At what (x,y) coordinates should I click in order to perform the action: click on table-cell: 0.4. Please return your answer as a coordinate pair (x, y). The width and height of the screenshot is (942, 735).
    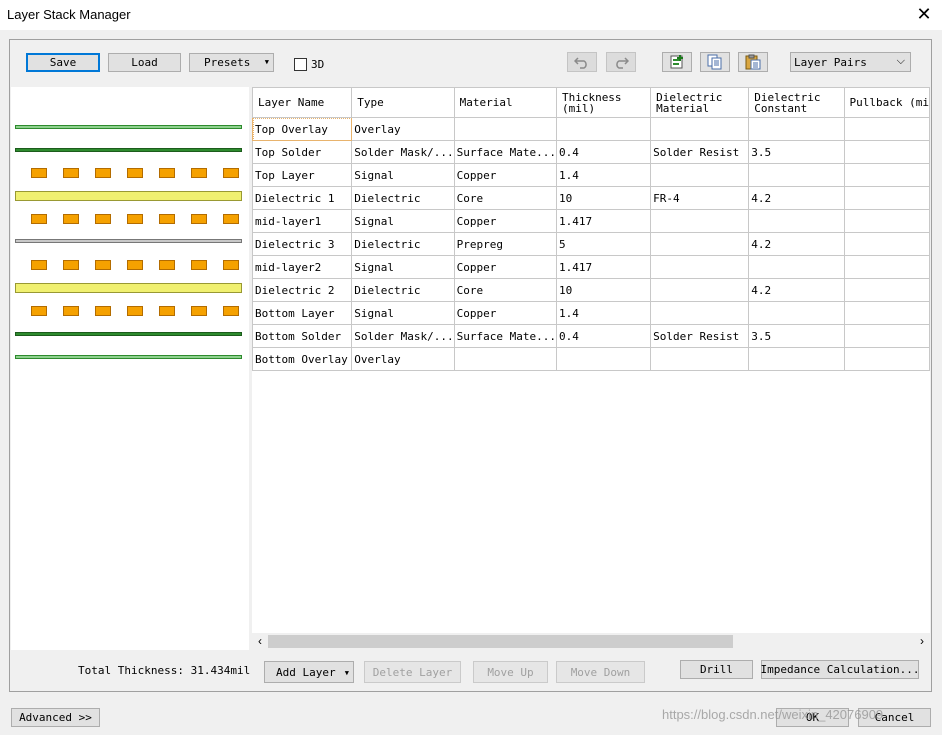
    Looking at the image, I should click on (603, 336).